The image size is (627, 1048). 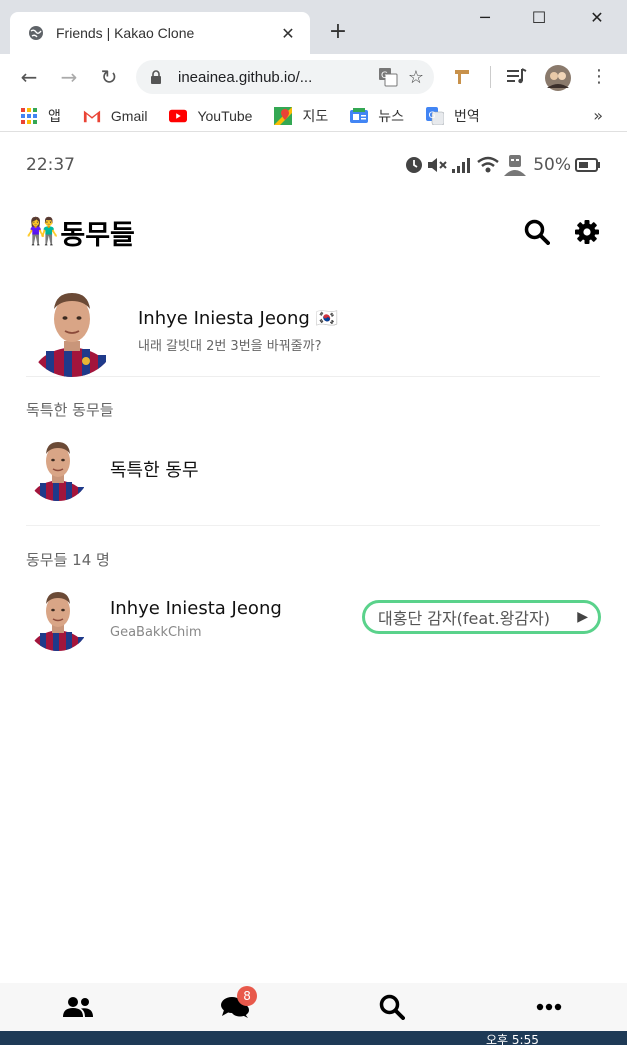 What do you see at coordinates (558, 78) in the screenshot?
I see `profile-avatar-icon` at bounding box center [558, 78].